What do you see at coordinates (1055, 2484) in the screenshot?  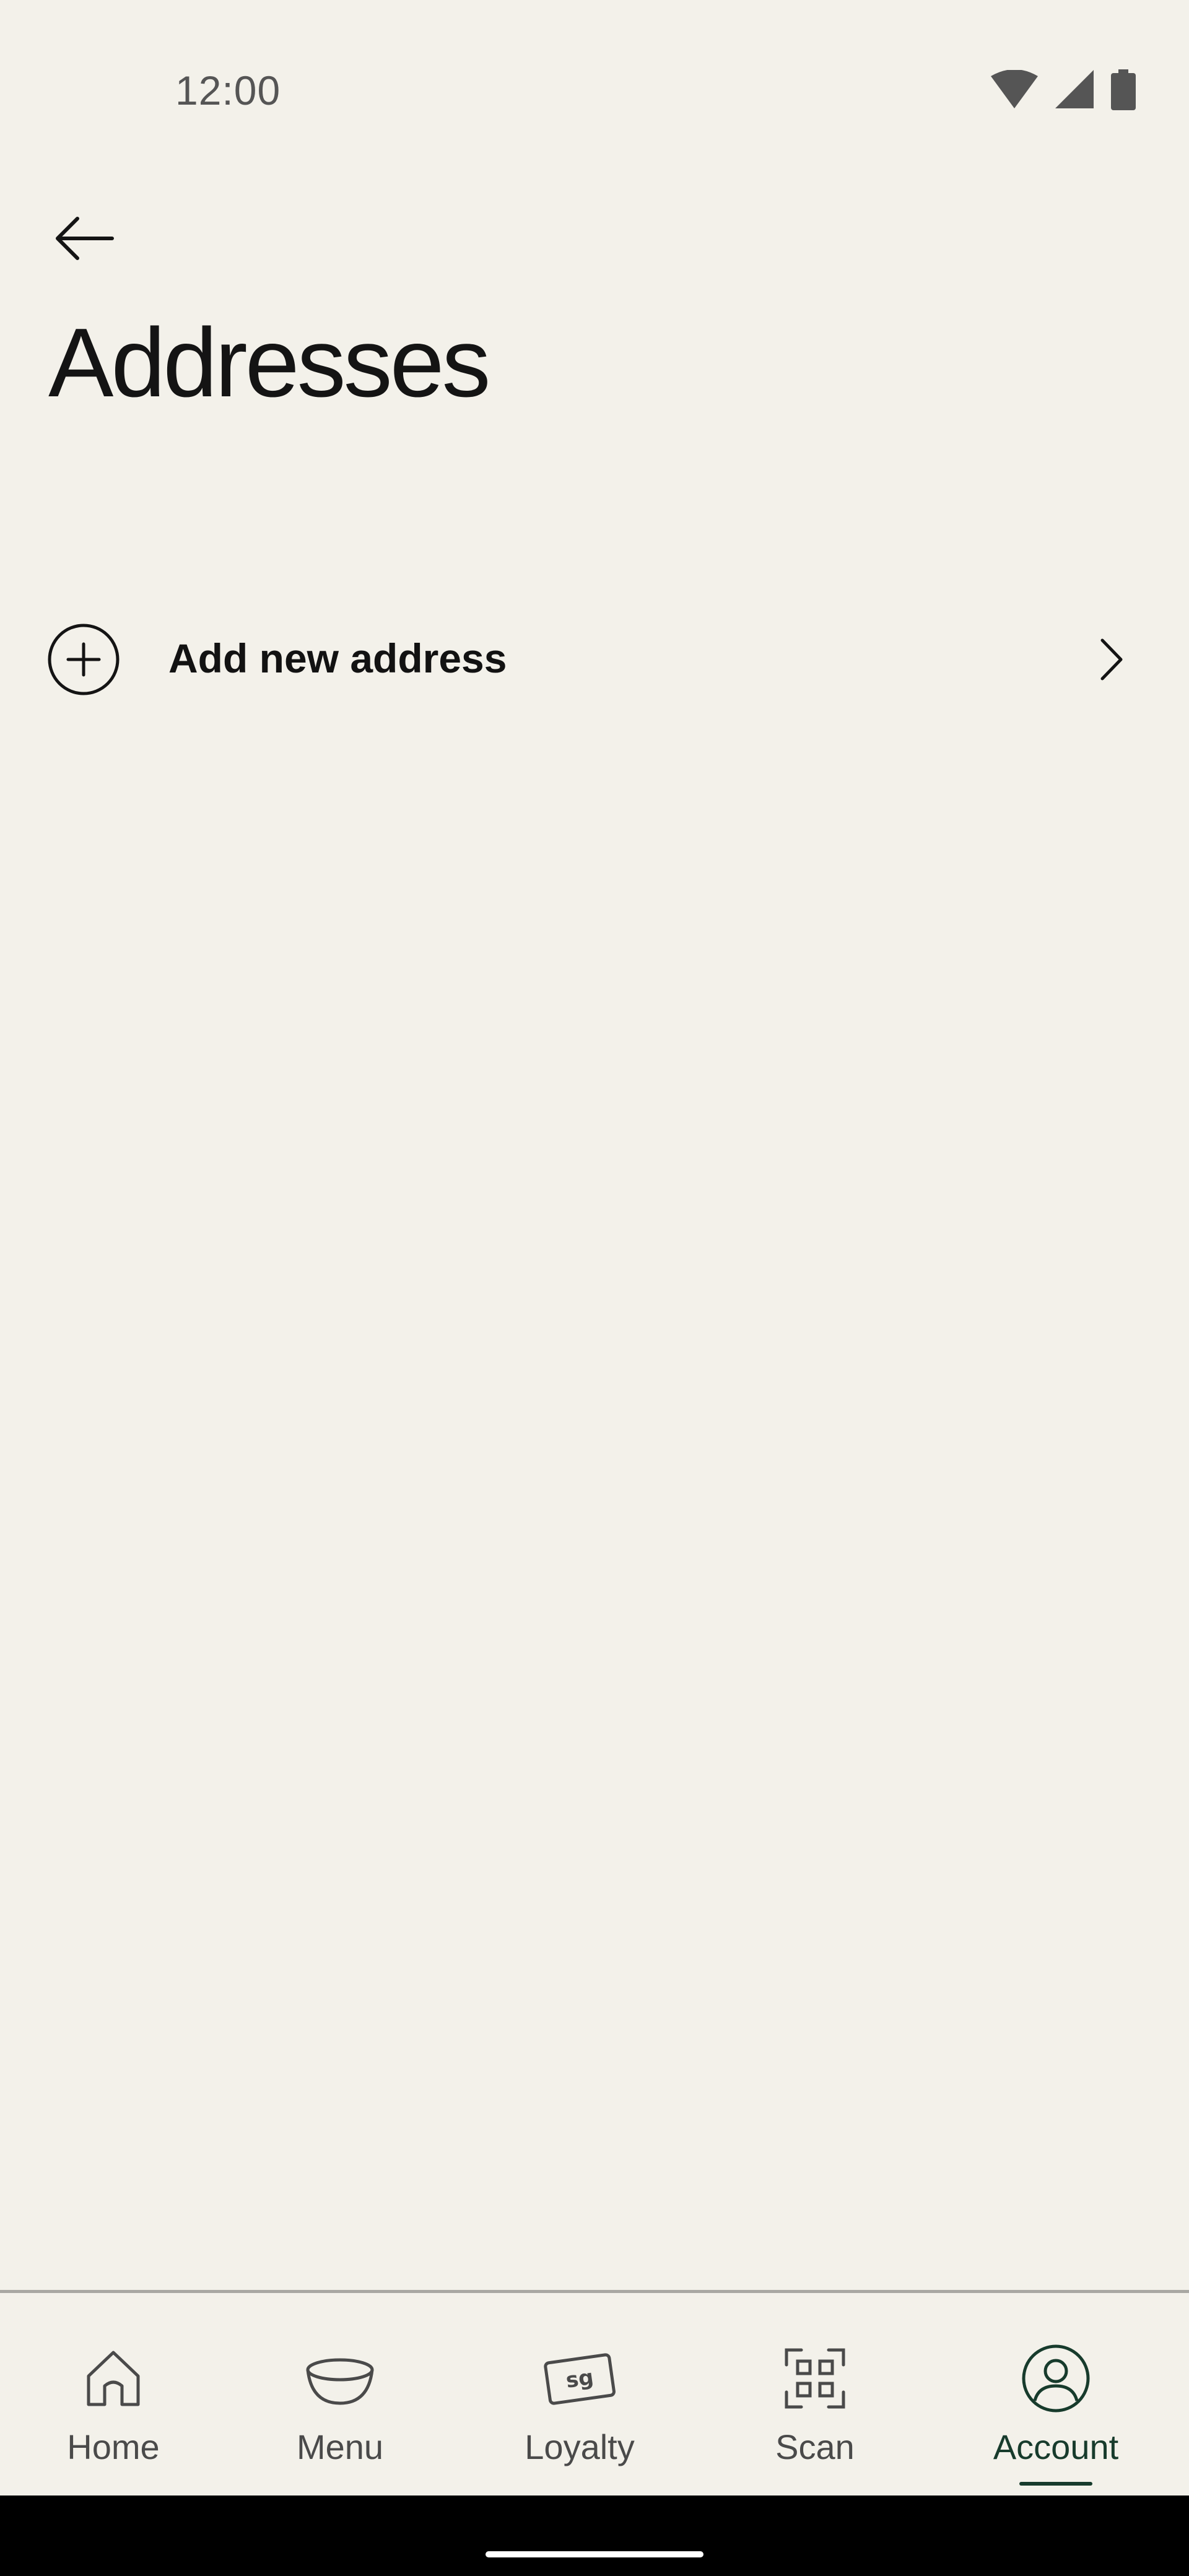 I see `active-tab-indicator` at bounding box center [1055, 2484].